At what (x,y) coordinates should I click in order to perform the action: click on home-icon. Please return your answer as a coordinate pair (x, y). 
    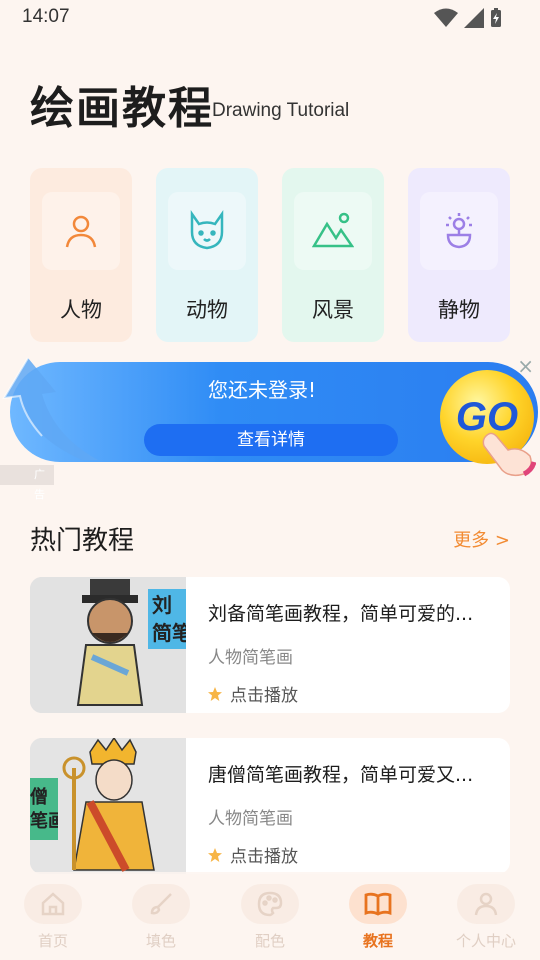
    Looking at the image, I should click on (53, 904).